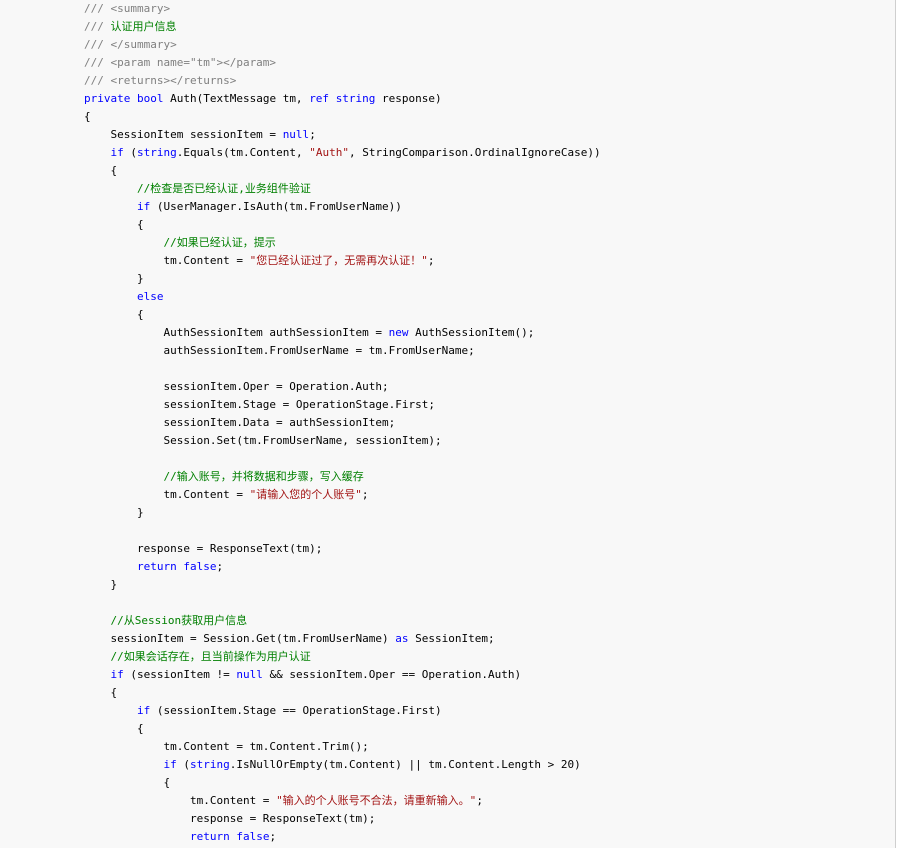  What do you see at coordinates (402, 638) in the screenshot?
I see `code-token: as` at bounding box center [402, 638].